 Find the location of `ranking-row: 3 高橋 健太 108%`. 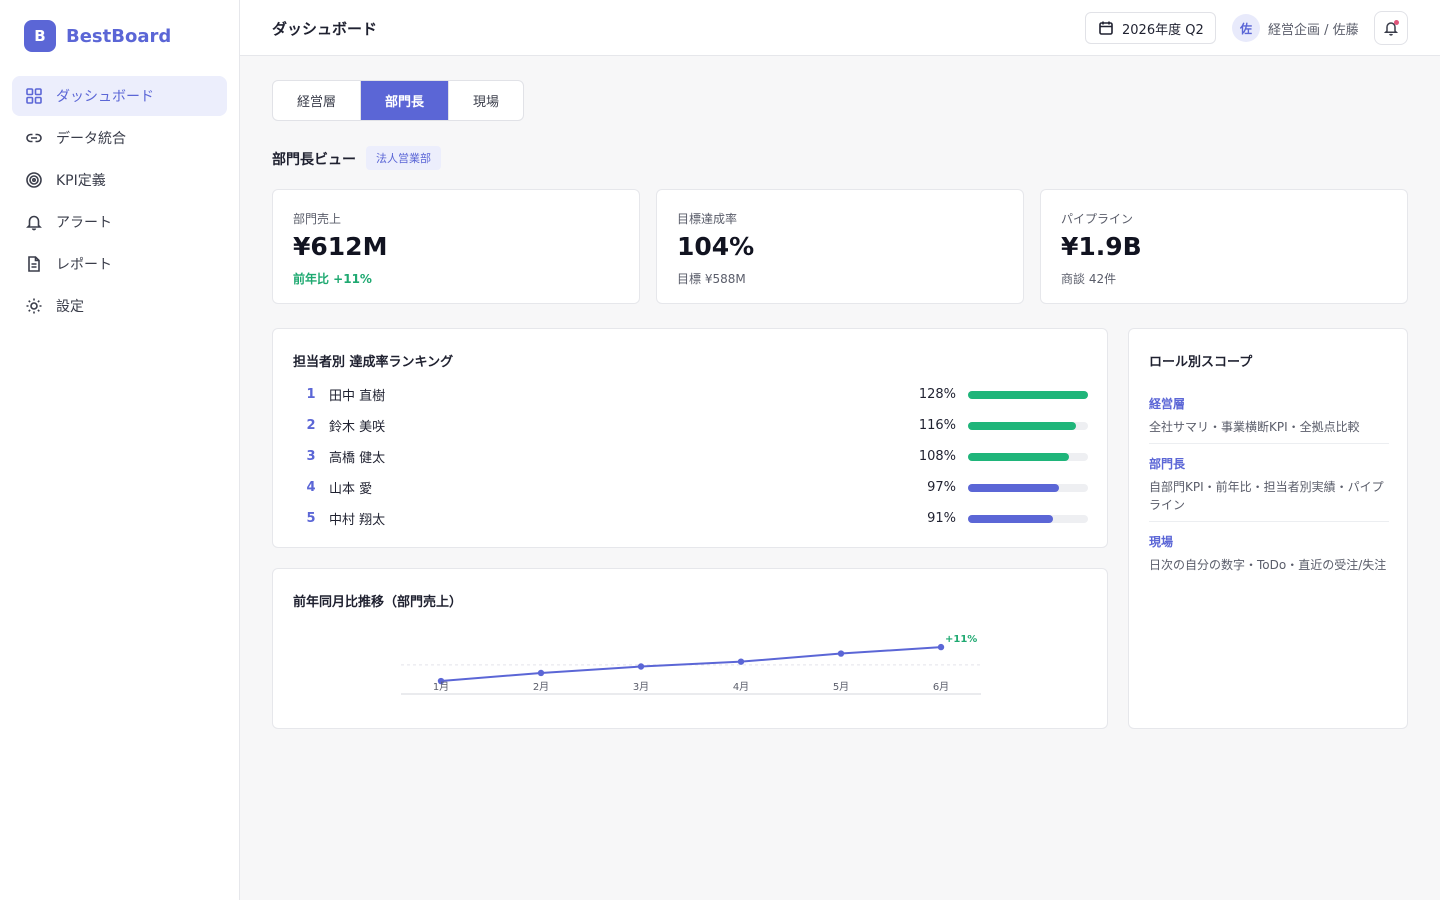

ranking-row: 3 高橋 健太 108% is located at coordinates (690, 456).